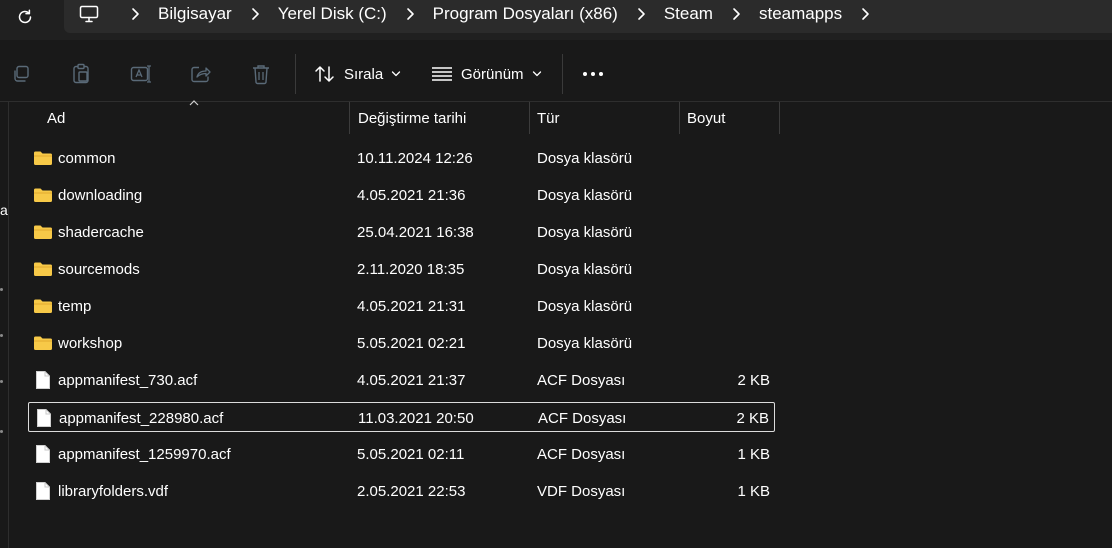 The width and height of the screenshot is (1112, 548). I want to click on file-row: shadercache 25.04.2021 16:38 Dosya klasörü, so click(401, 232).